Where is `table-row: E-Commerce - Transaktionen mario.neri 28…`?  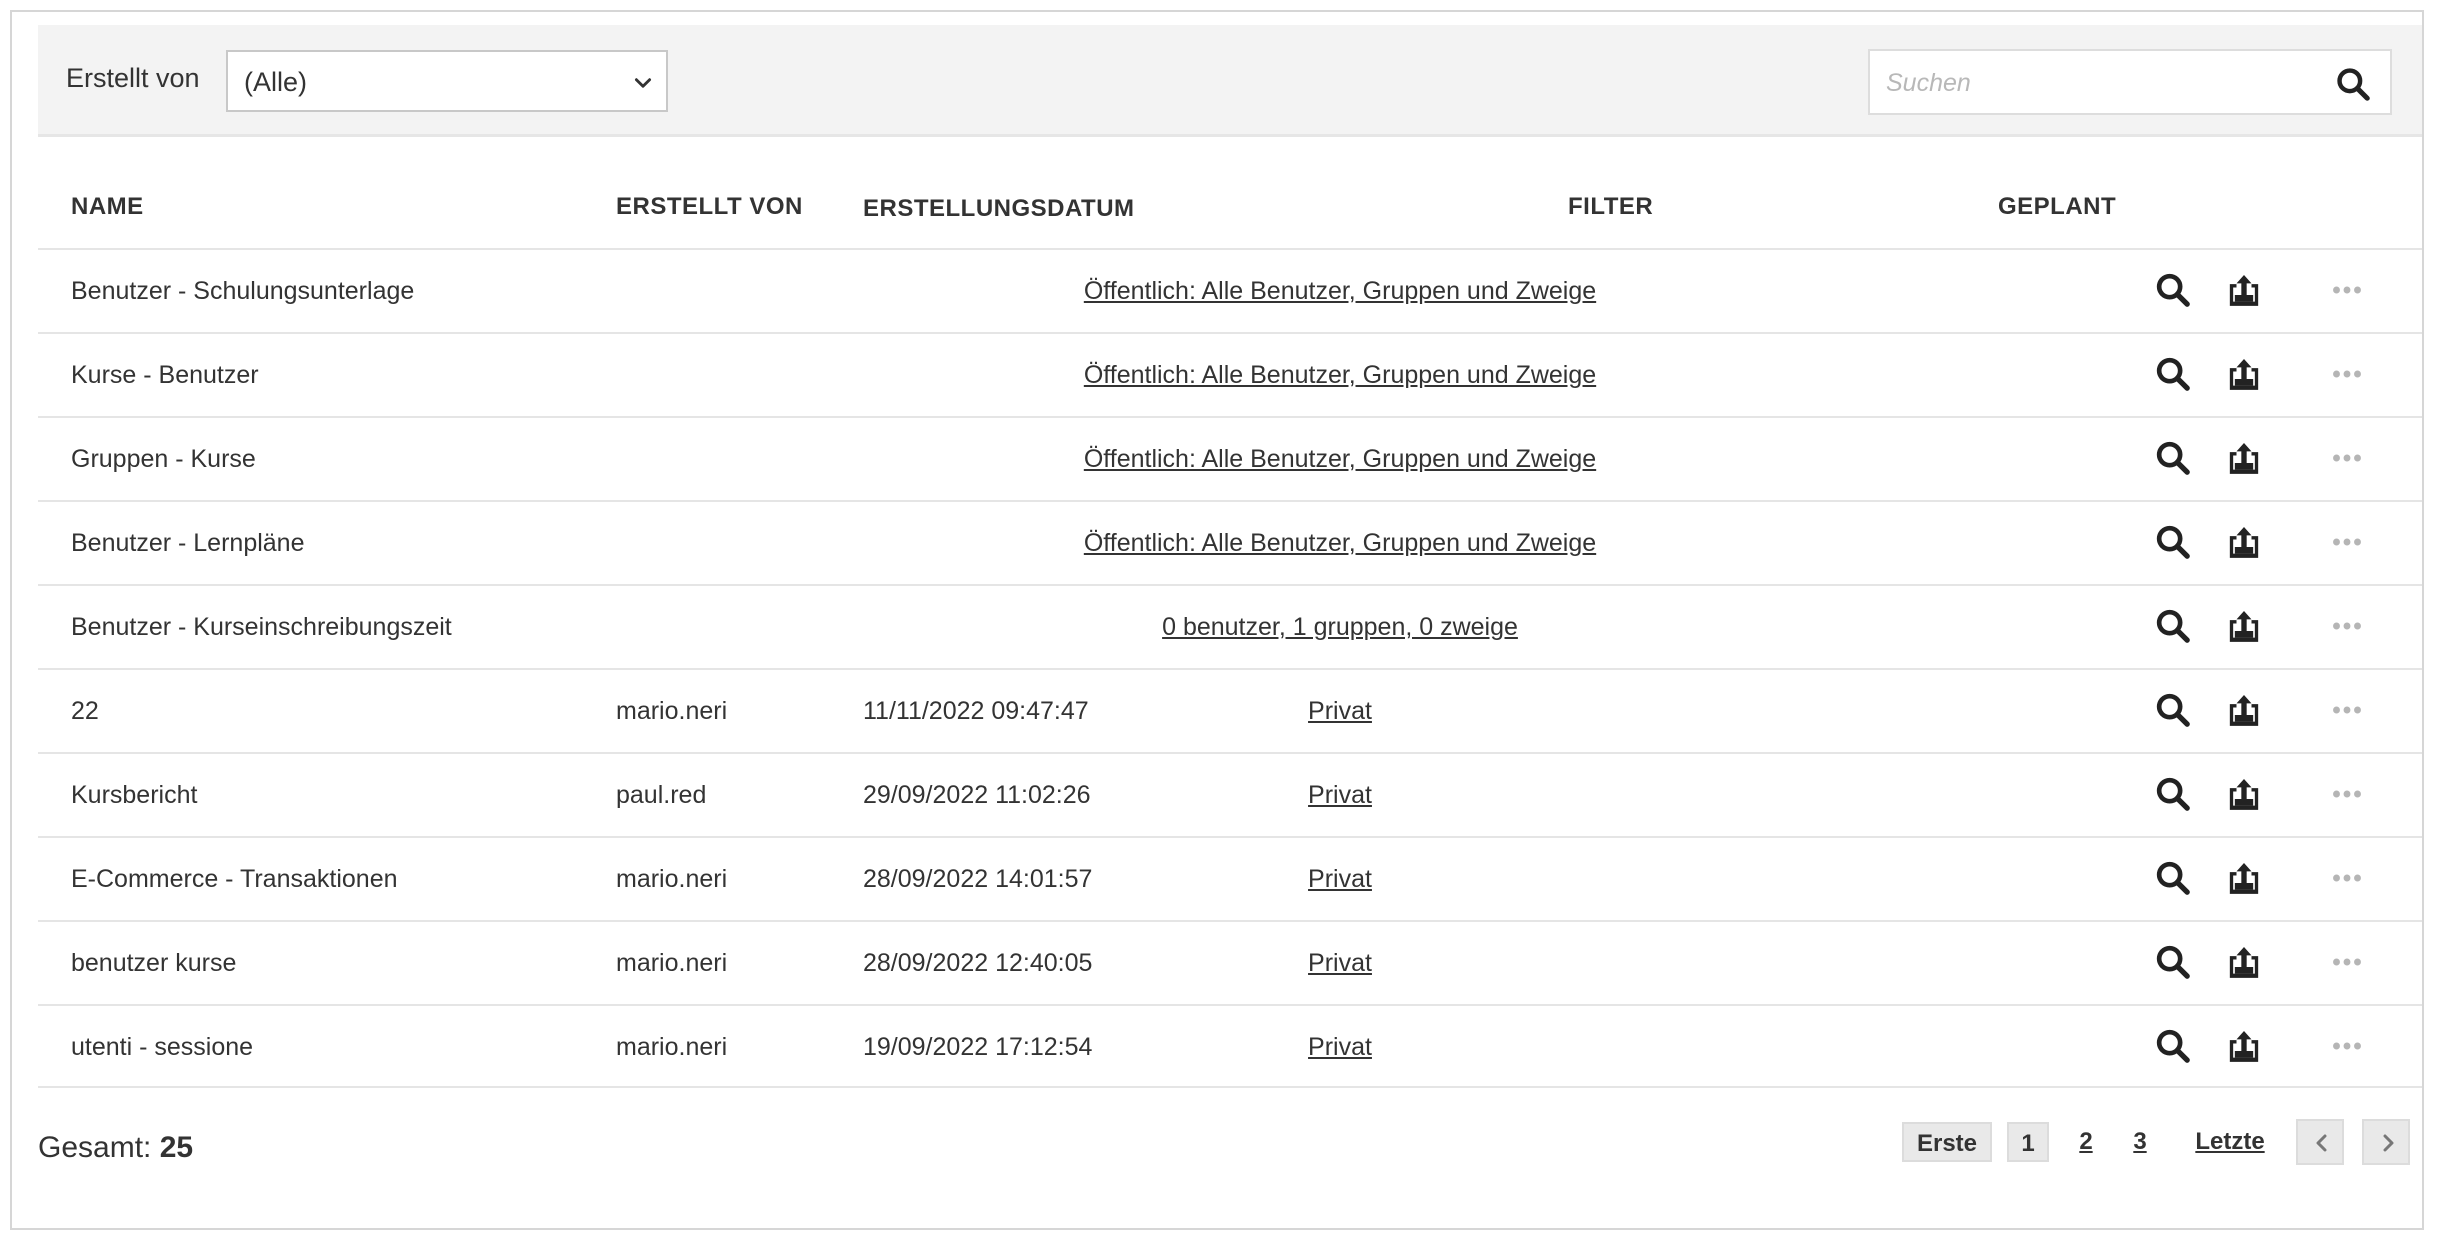
table-row: E-Commerce - Transaktionen mario.neri 28… is located at coordinates (1230, 878).